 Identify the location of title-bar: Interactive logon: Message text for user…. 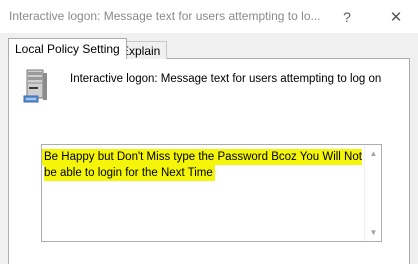
(209, 16).